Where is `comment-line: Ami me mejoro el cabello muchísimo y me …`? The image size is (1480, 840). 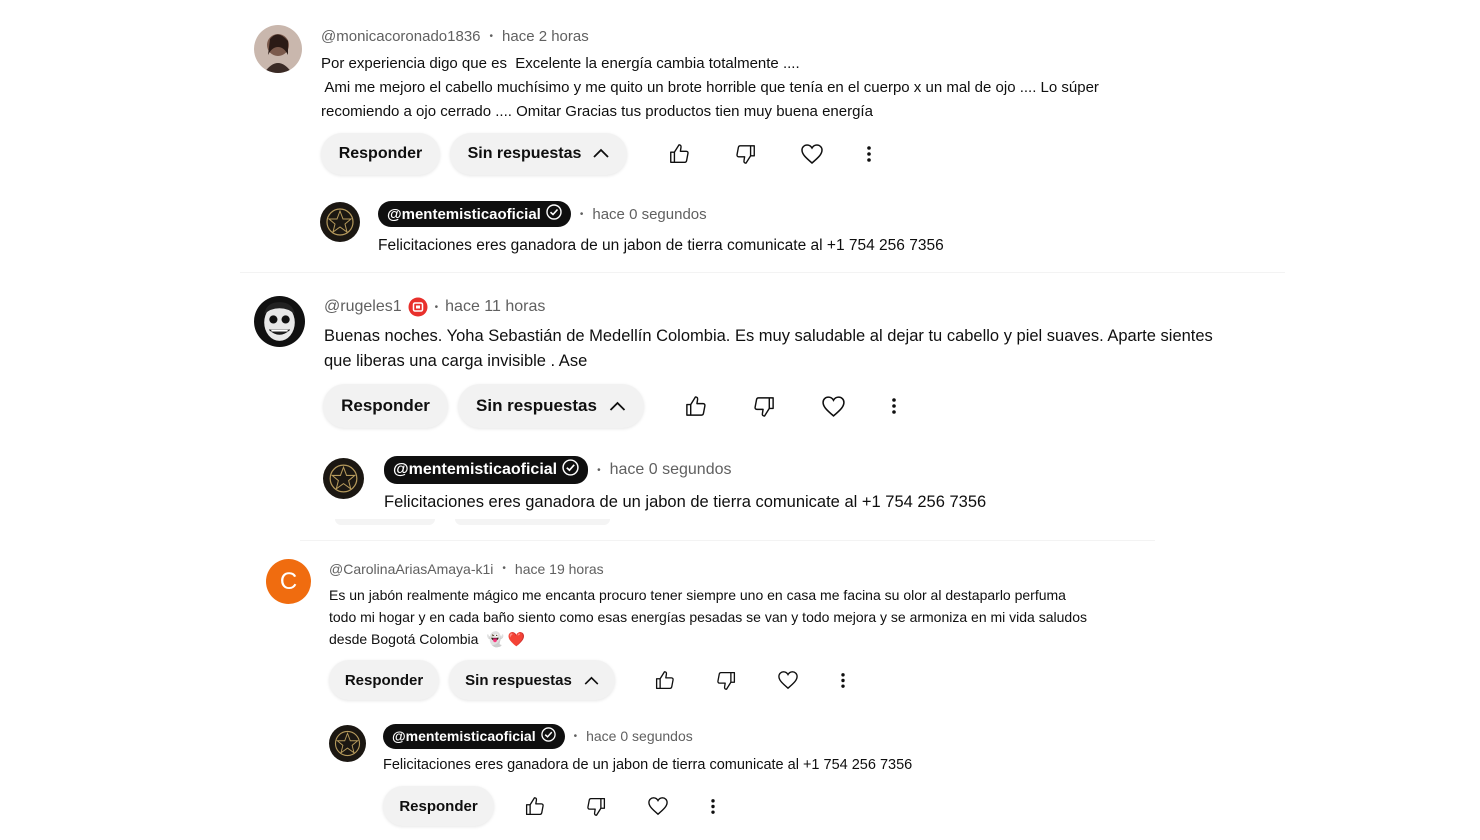 comment-line: Ami me mejoro el cabello muchísimo y me … is located at coordinates (710, 87).